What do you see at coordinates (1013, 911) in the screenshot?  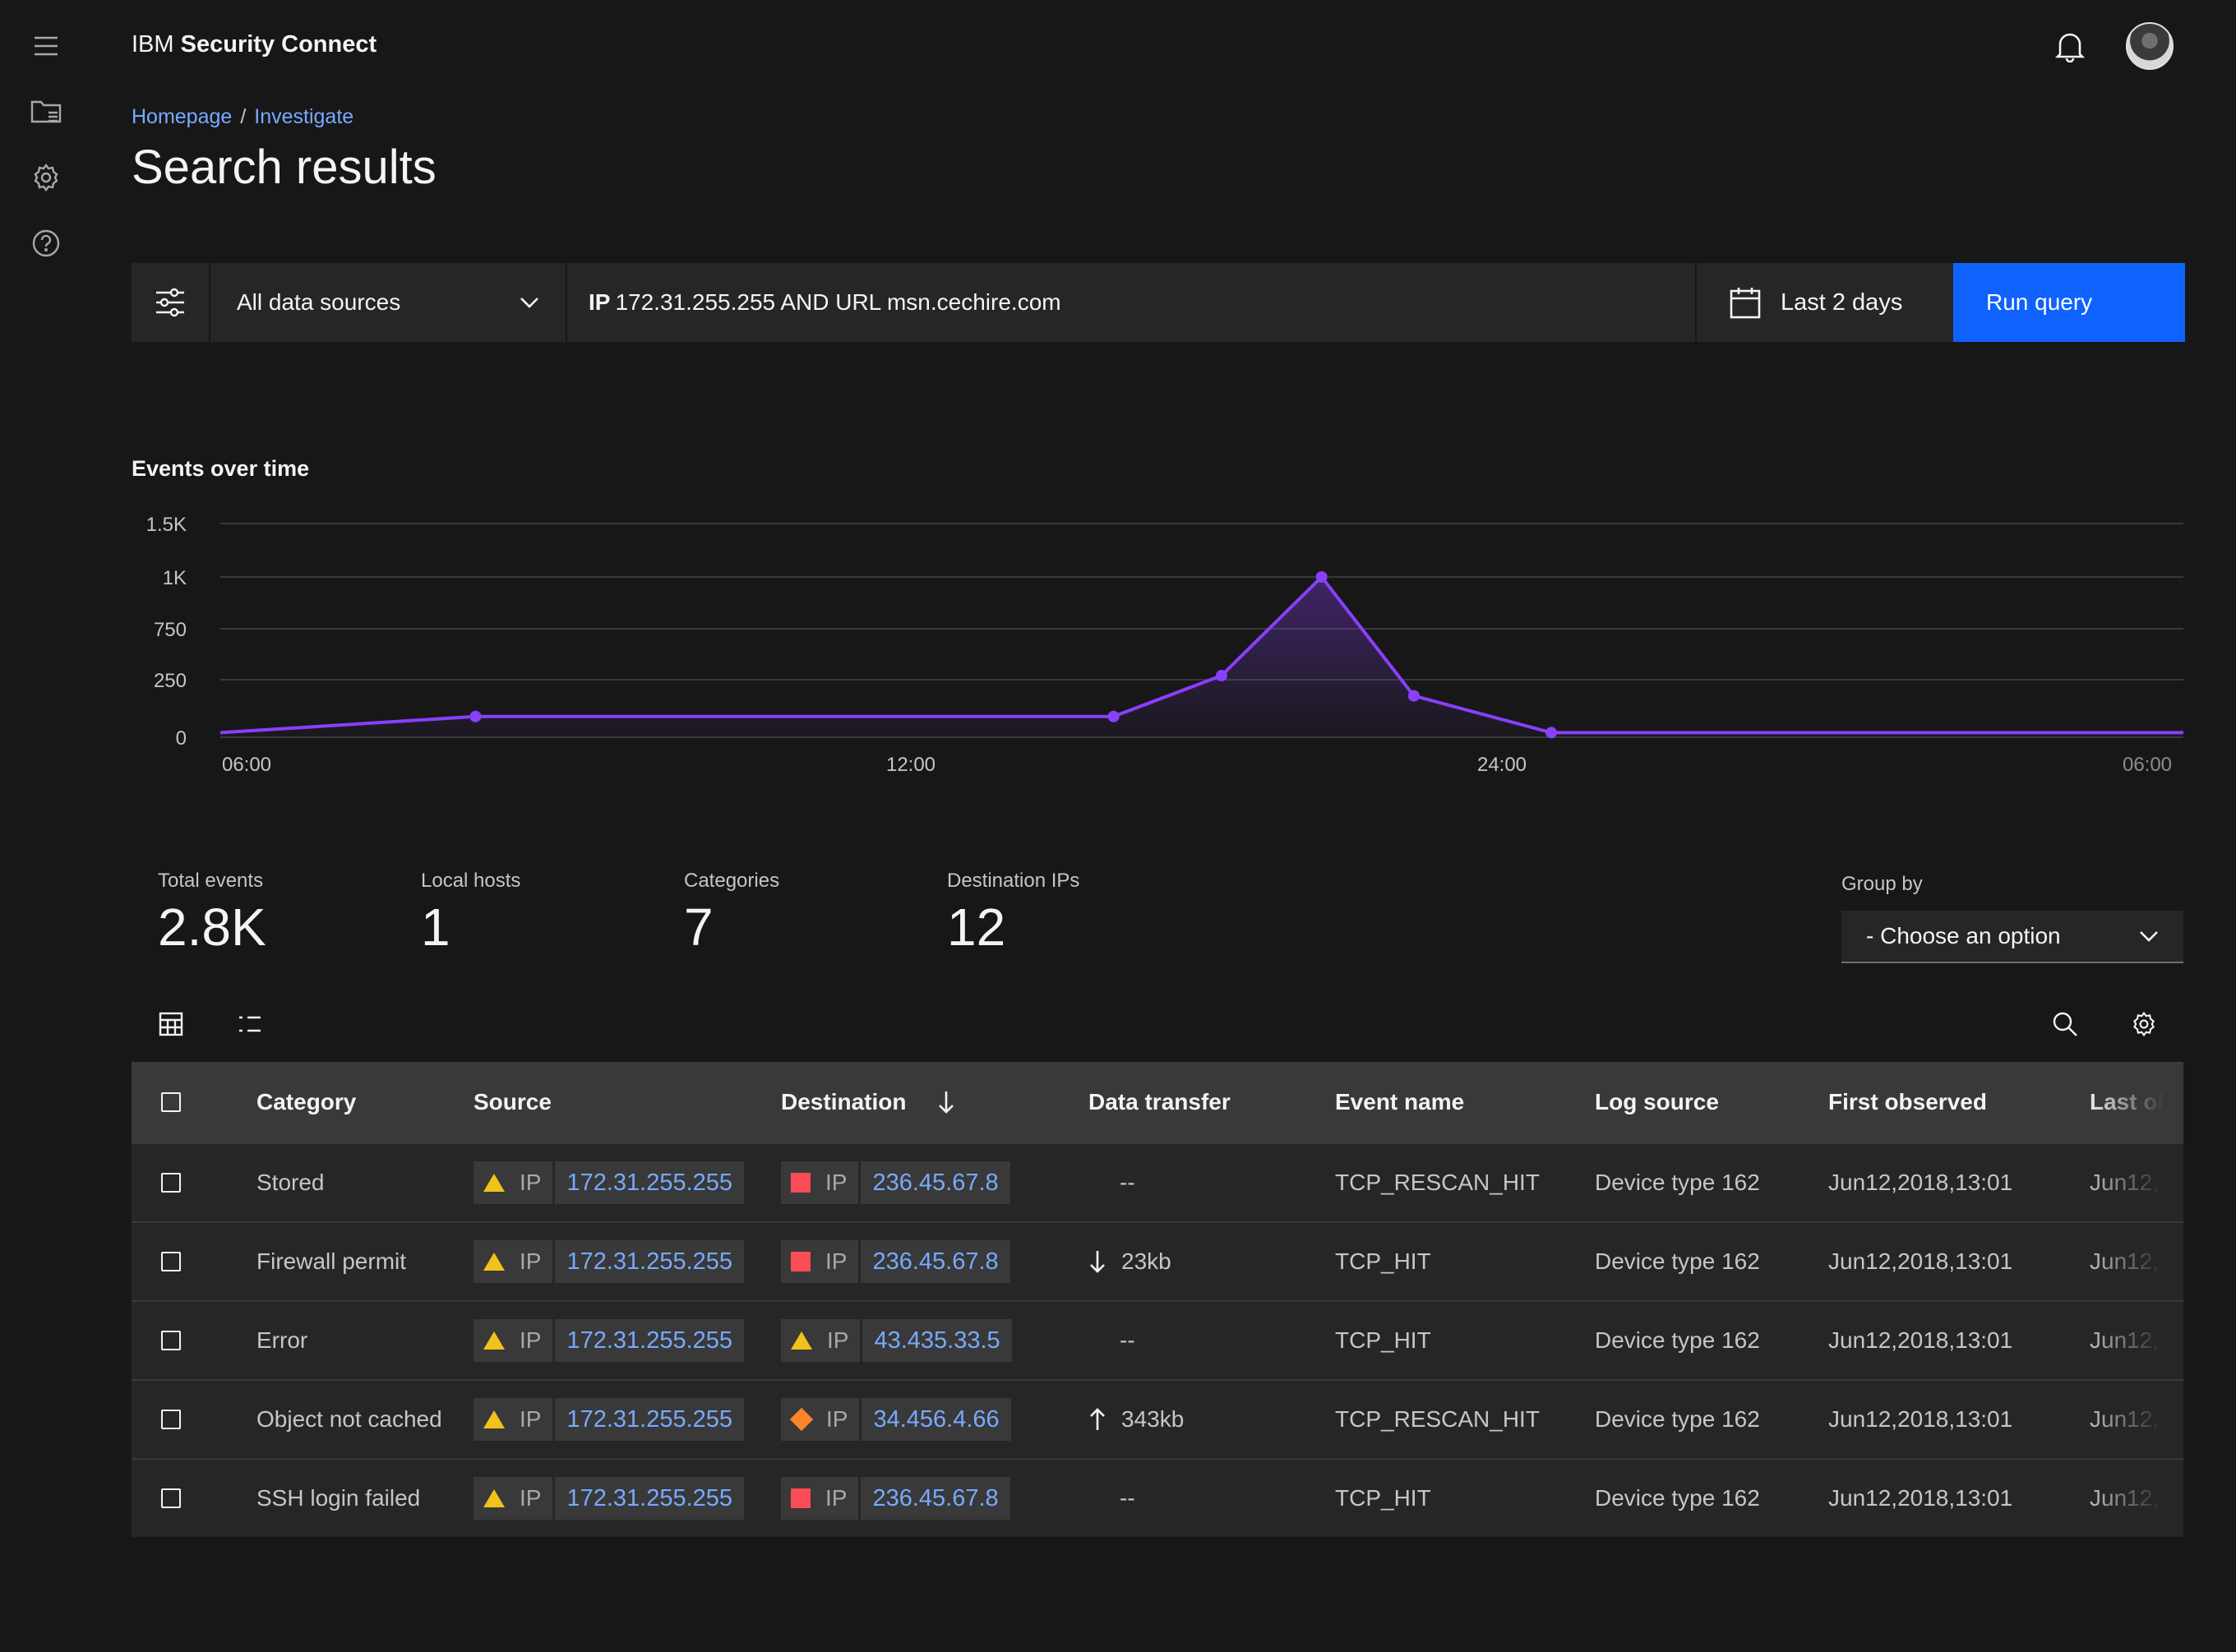 I see `stat-destination-ips: Destination IPs 12` at bounding box center [1013, 911].